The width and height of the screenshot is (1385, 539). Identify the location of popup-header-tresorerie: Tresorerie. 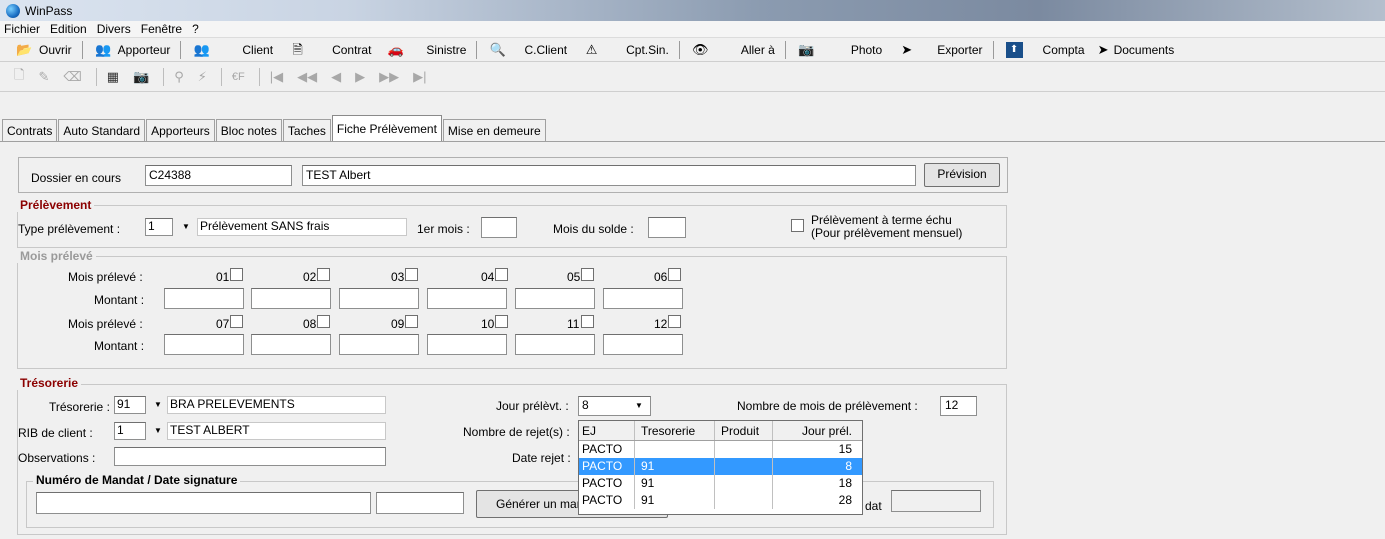
(675, 430).